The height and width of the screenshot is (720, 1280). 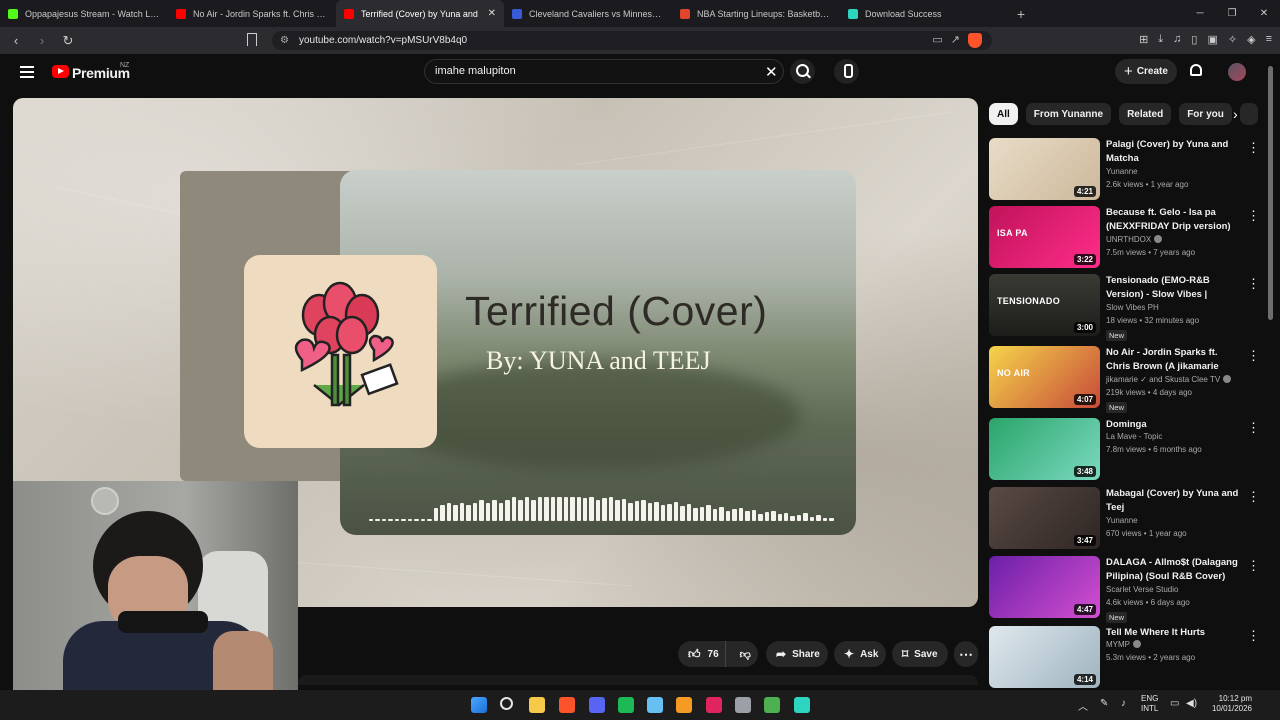 What do you see at coordinates (252, 39) in the screenshot?
I see `bookmark-icon` at bounding box center [252, 39].